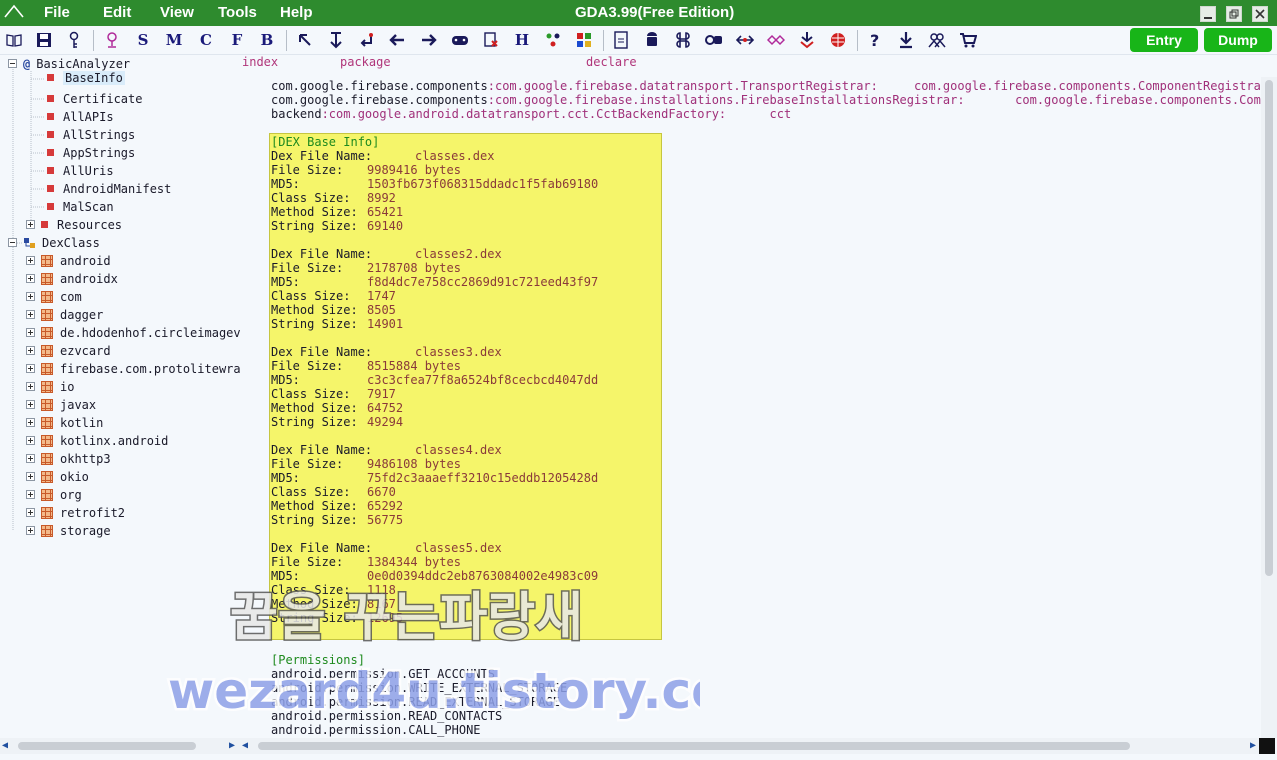 The width and height of the screenshot is (1277, 760). What do you see at coordinates (336, 40) in the screenshot?
I see `jump-down-icon` at bounding box center [336, 40].